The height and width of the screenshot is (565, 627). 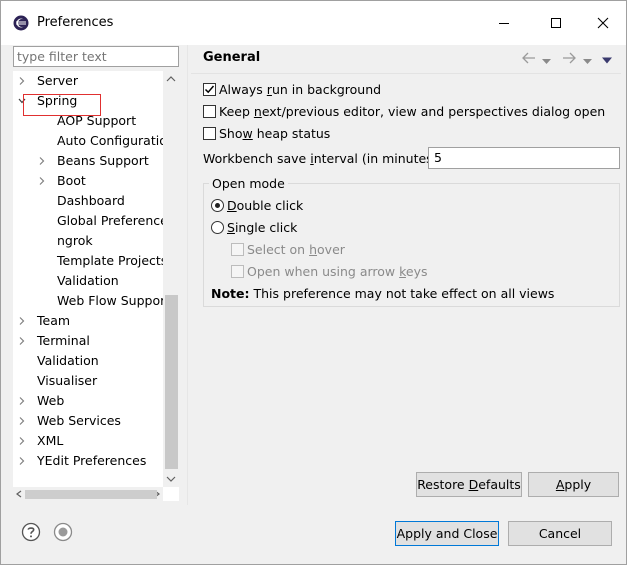 I want to click on tree-item: YEdit Preferences, so click(x=93, y=461).